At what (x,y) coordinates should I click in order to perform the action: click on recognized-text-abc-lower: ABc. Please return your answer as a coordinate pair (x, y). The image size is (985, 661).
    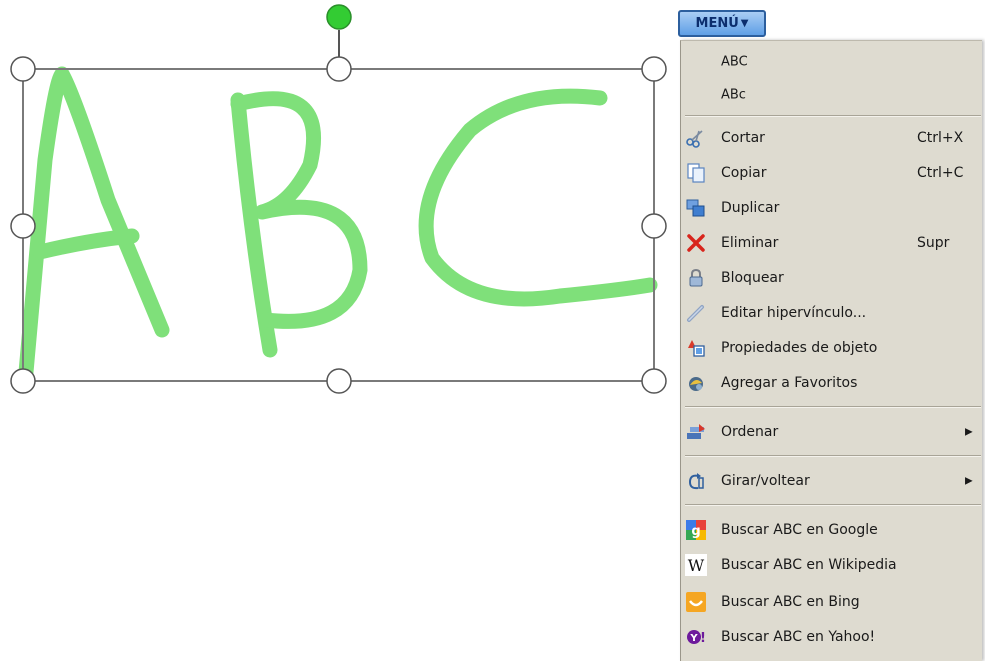
    Looking at the image, I should click on (831, 95).